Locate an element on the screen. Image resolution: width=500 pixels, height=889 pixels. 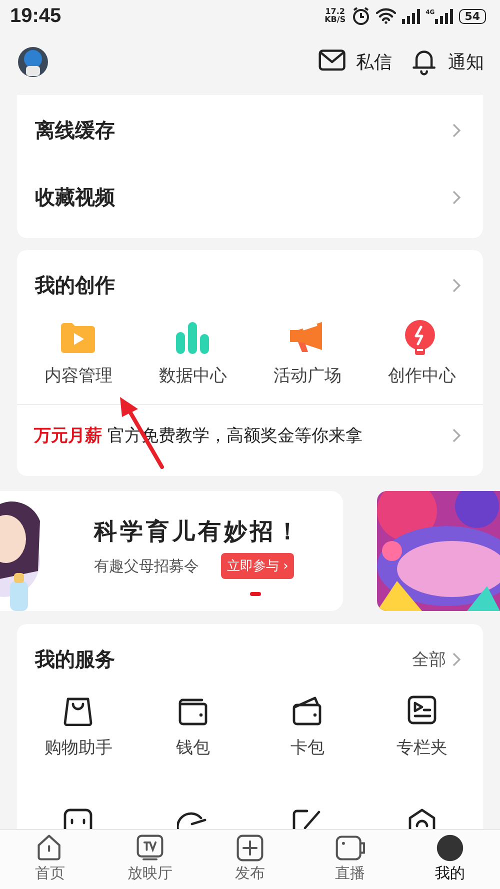
join-button: 立即参与 › is located at coordinates (257, 566).